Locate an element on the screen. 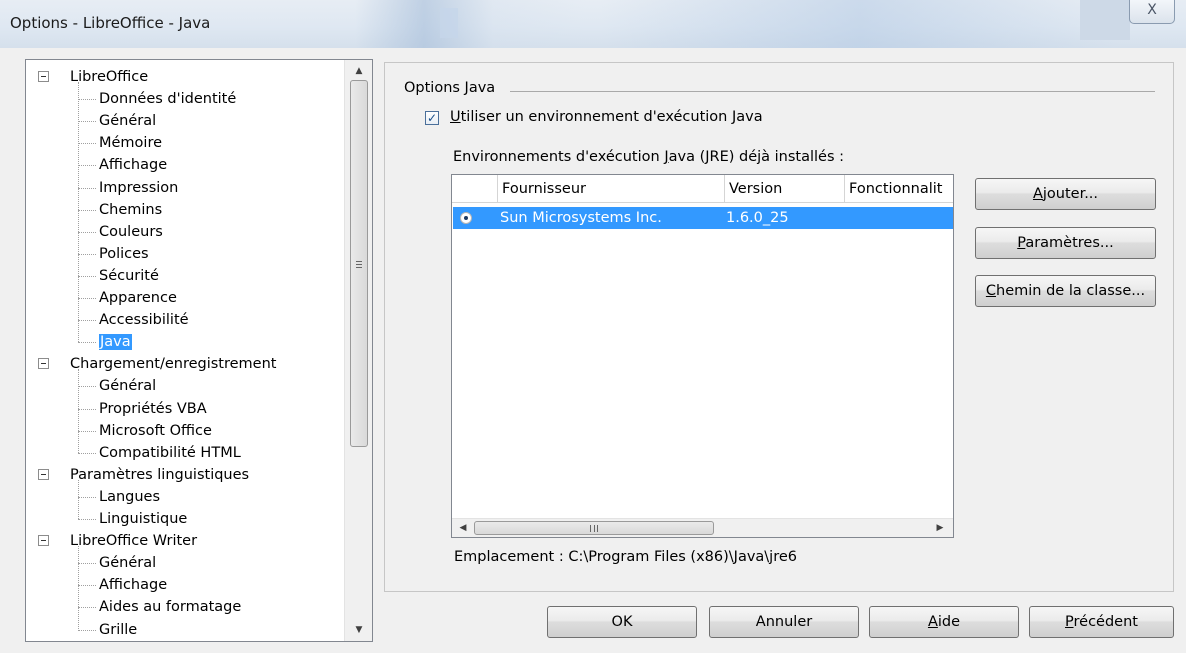  column-header-version: Version is located at coordinates (785, 189).